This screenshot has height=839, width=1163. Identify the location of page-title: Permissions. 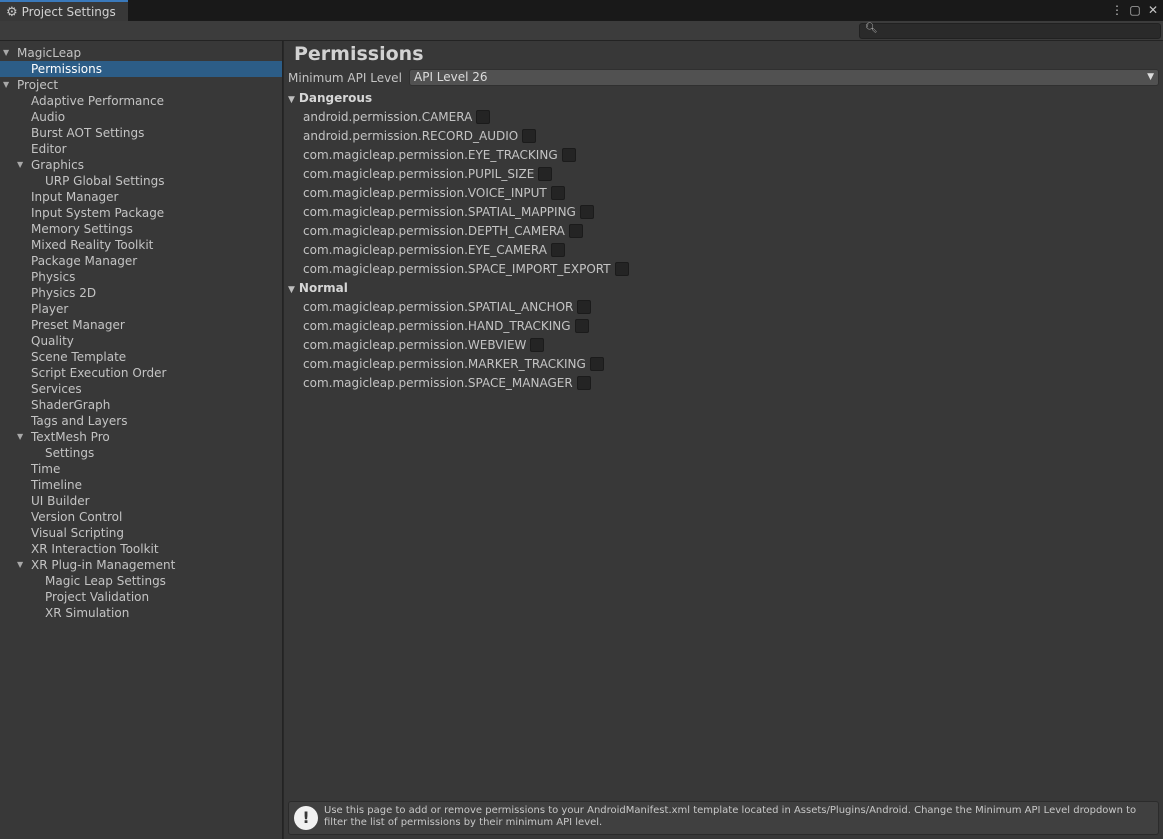
(359, 54).